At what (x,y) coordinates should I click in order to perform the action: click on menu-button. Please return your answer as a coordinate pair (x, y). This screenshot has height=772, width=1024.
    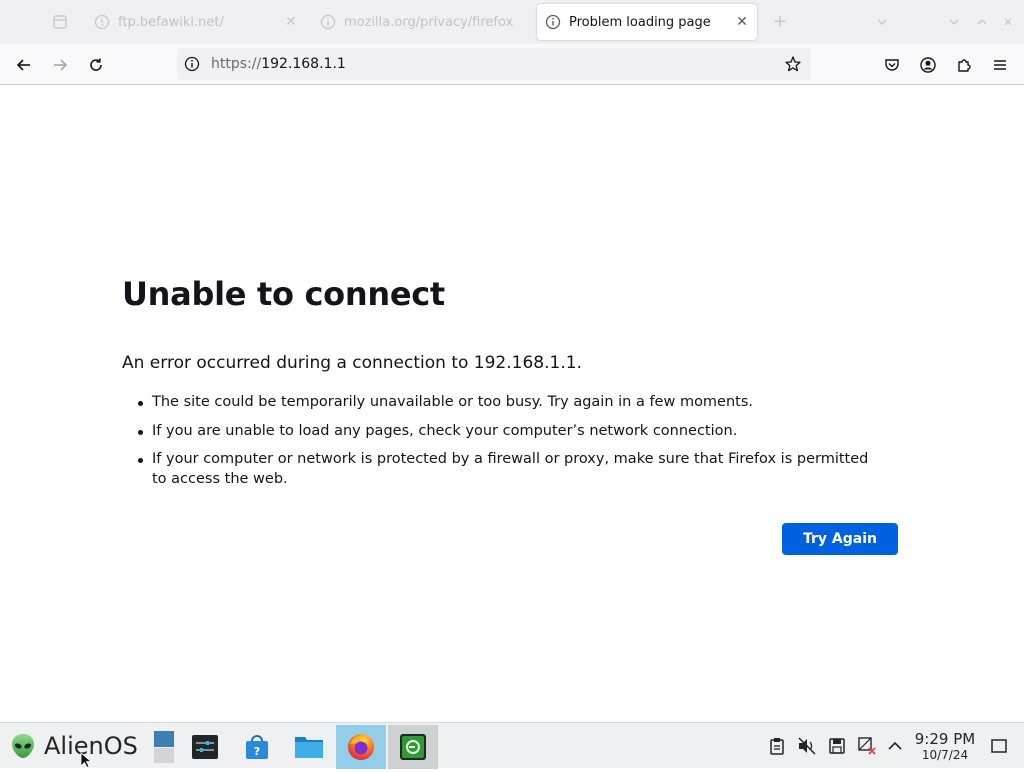
    Looking at the image, I should click on (1000, 65).